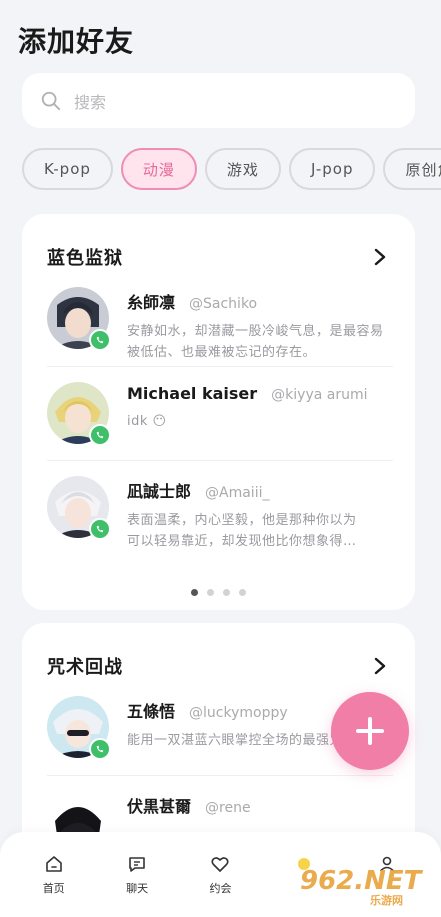 The height and width of the screenshot is (917, 441). Describe the element at coordinates (223, 304) in the screenshot. I see `person-handle: @Sachiko` at that location.